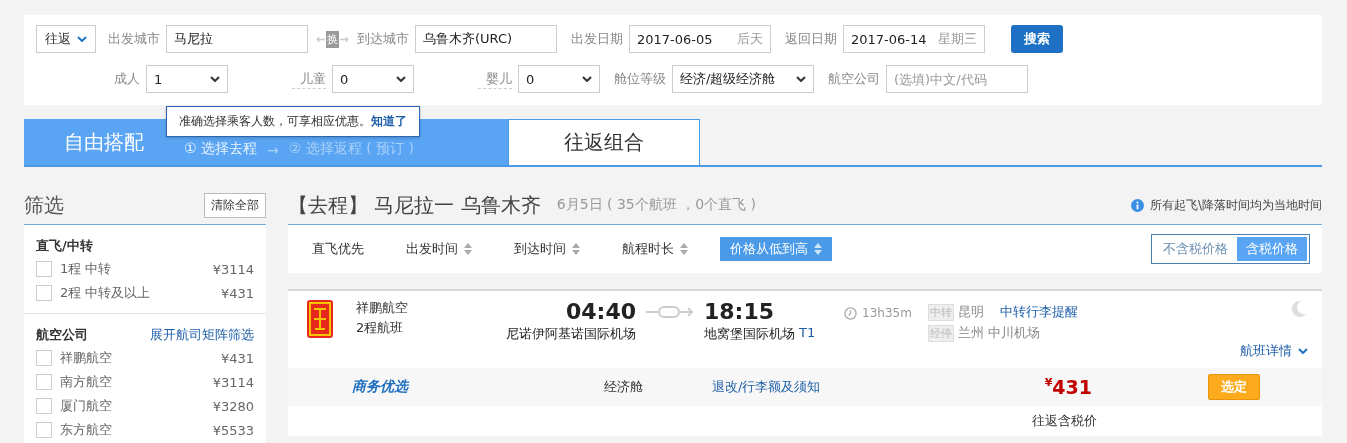 The height and width of the screenshot is (443, 1347). I want to click on cabin-class-dropdown: 经济/超级经济舱, so click(743, 79).